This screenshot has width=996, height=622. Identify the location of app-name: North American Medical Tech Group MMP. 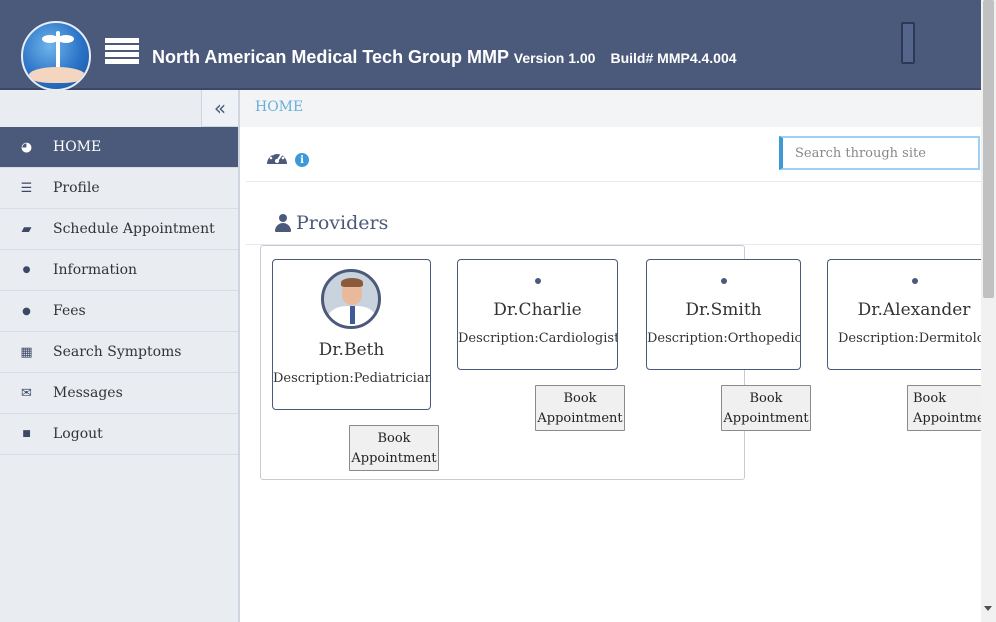
(330, 57).